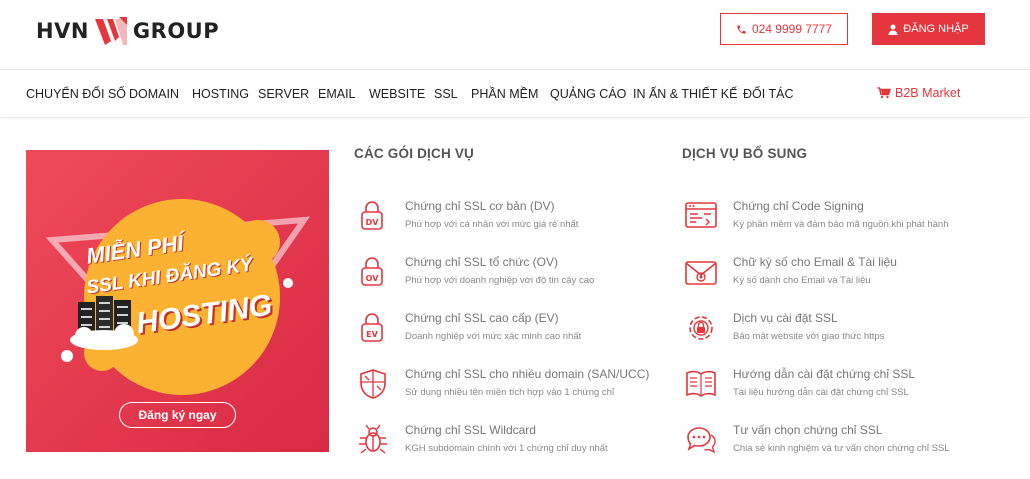 This screenshot has height=479, width=1030. What do you see at coordinates (701, 273) in the screenshot?
I see `email-icon` at bounding box center [701, 273].